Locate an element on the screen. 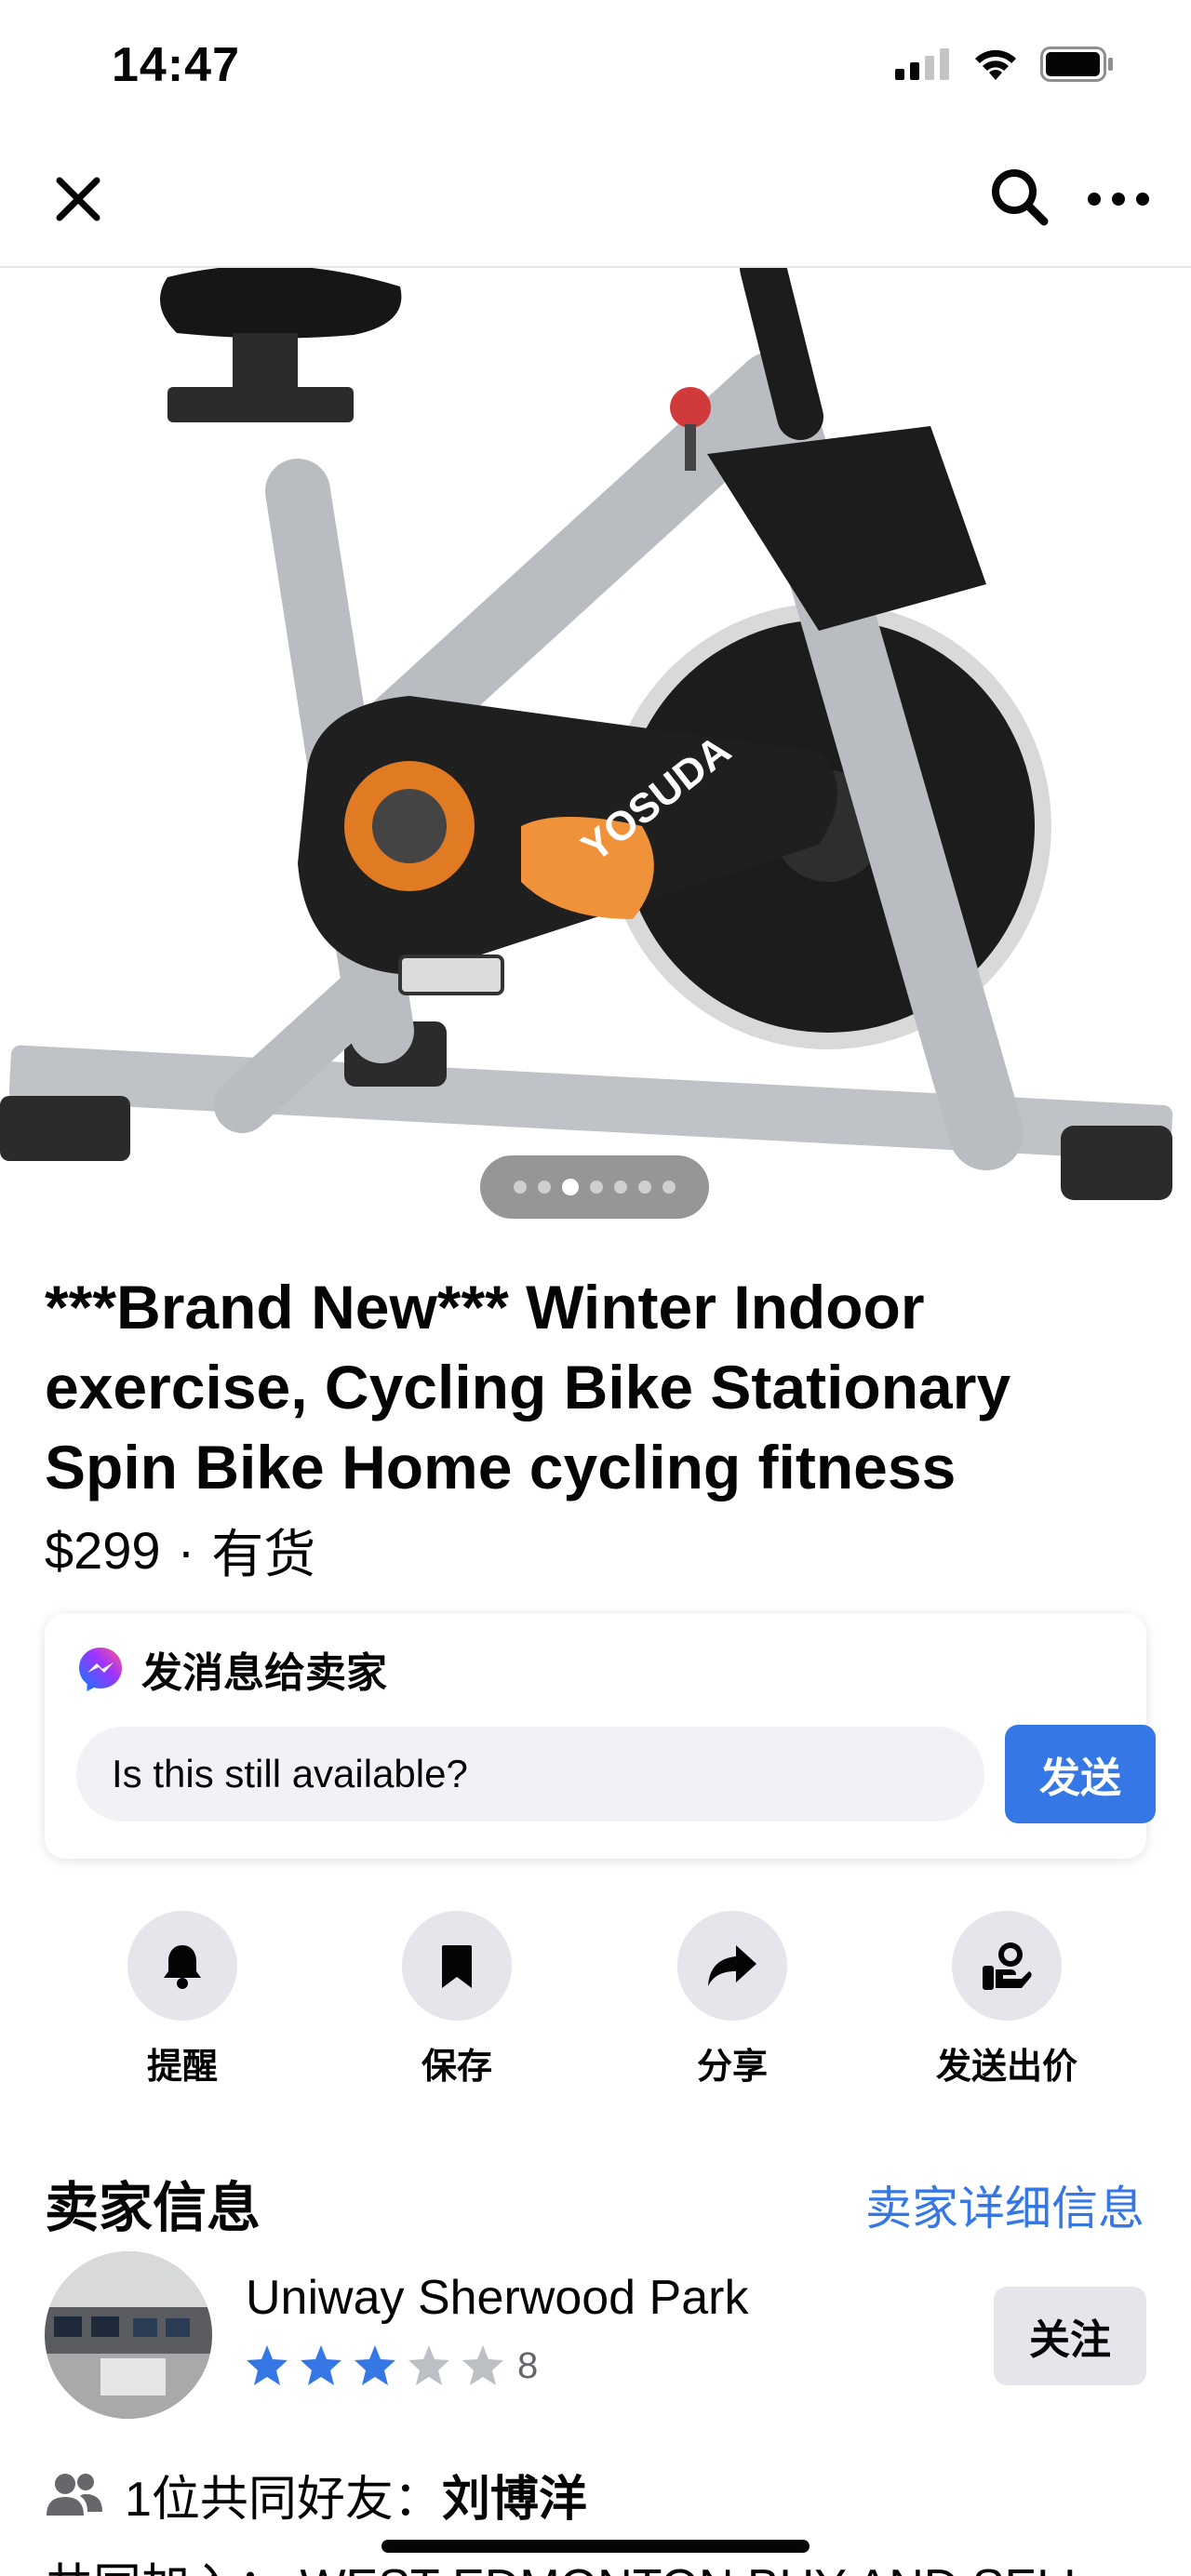 Image resolution: width=1191 pixels, height=2576 pixels. share-button: 分享 is located at coordinates (732, 2000).